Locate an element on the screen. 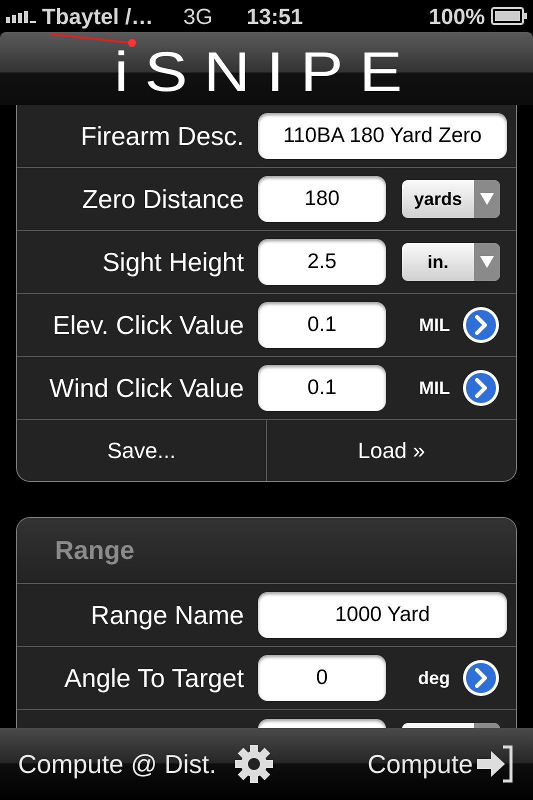  field-label: Sight Height is located at coordinates (172, 262).